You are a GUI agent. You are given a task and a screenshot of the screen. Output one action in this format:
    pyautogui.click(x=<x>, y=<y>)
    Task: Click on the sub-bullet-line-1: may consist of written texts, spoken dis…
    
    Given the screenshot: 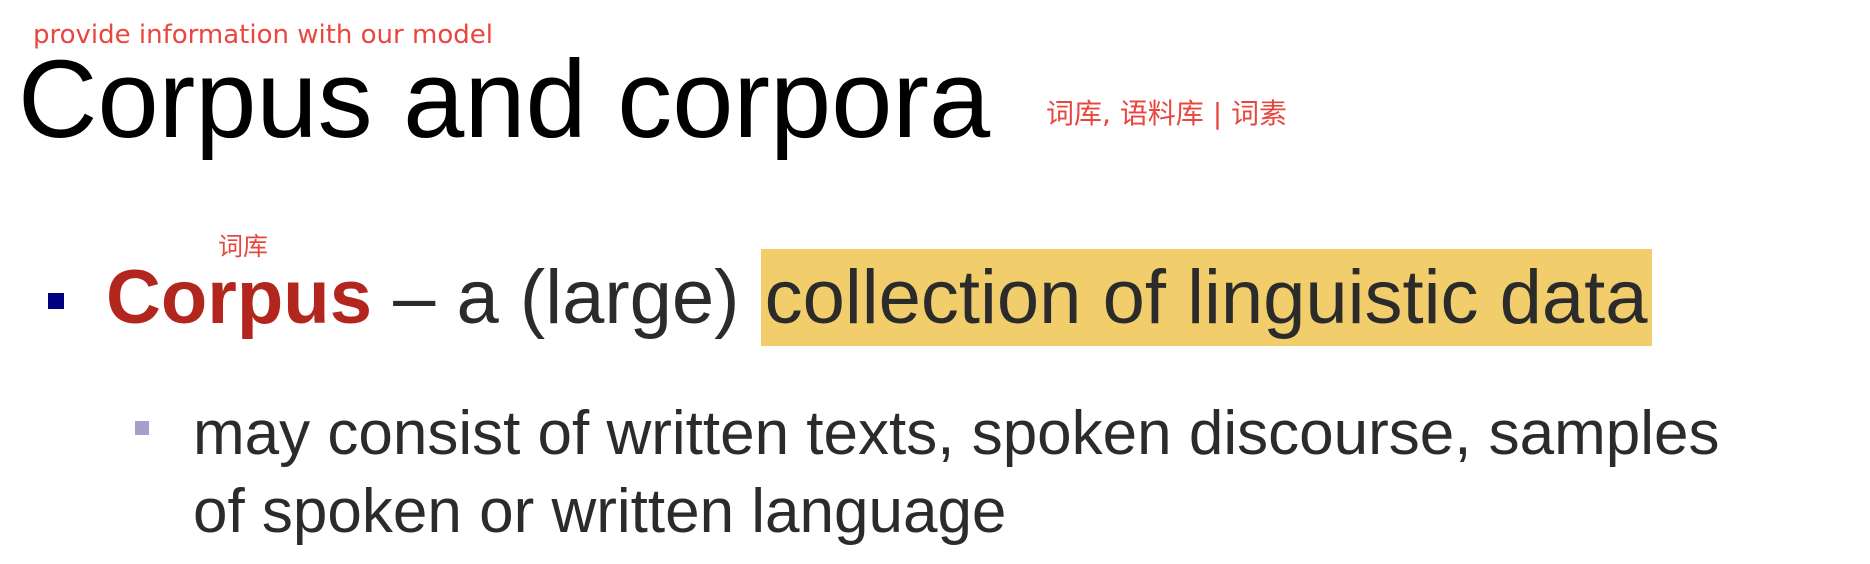 What is the action you would take?
    pyautogui.click(x=956, y=433)
    